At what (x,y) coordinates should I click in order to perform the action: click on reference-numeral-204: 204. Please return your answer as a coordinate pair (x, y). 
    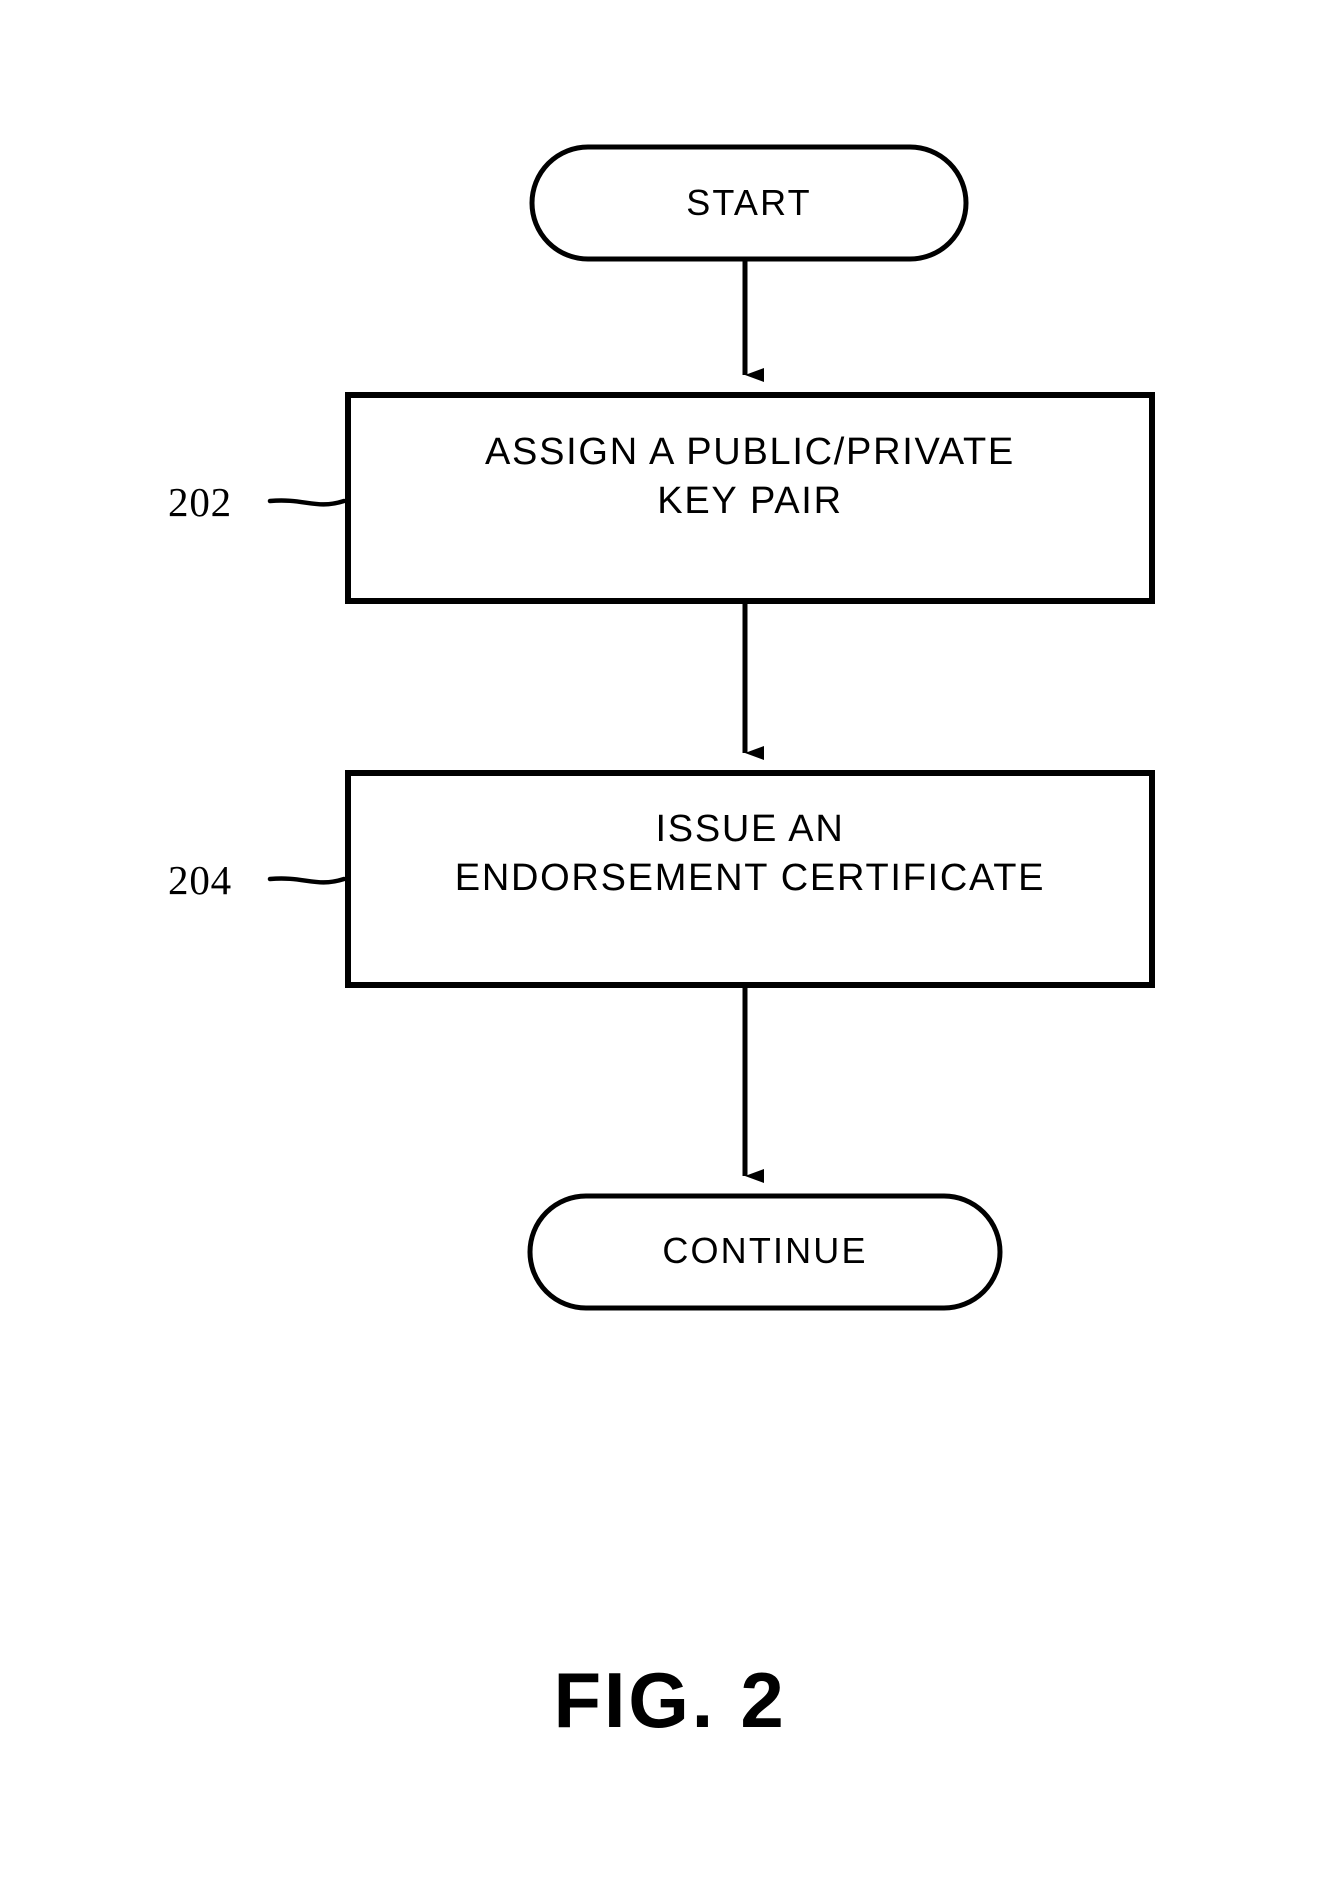
    Looking at the image, I should click on (200, 880).